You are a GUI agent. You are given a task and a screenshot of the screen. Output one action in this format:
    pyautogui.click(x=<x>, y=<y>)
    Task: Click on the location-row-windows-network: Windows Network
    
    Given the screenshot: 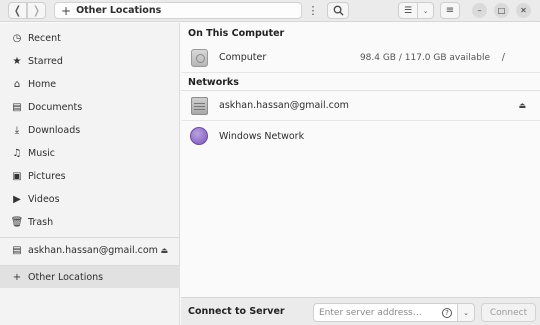 What is the action you would take?
    pyautogui.click(x=360, y=136)
    